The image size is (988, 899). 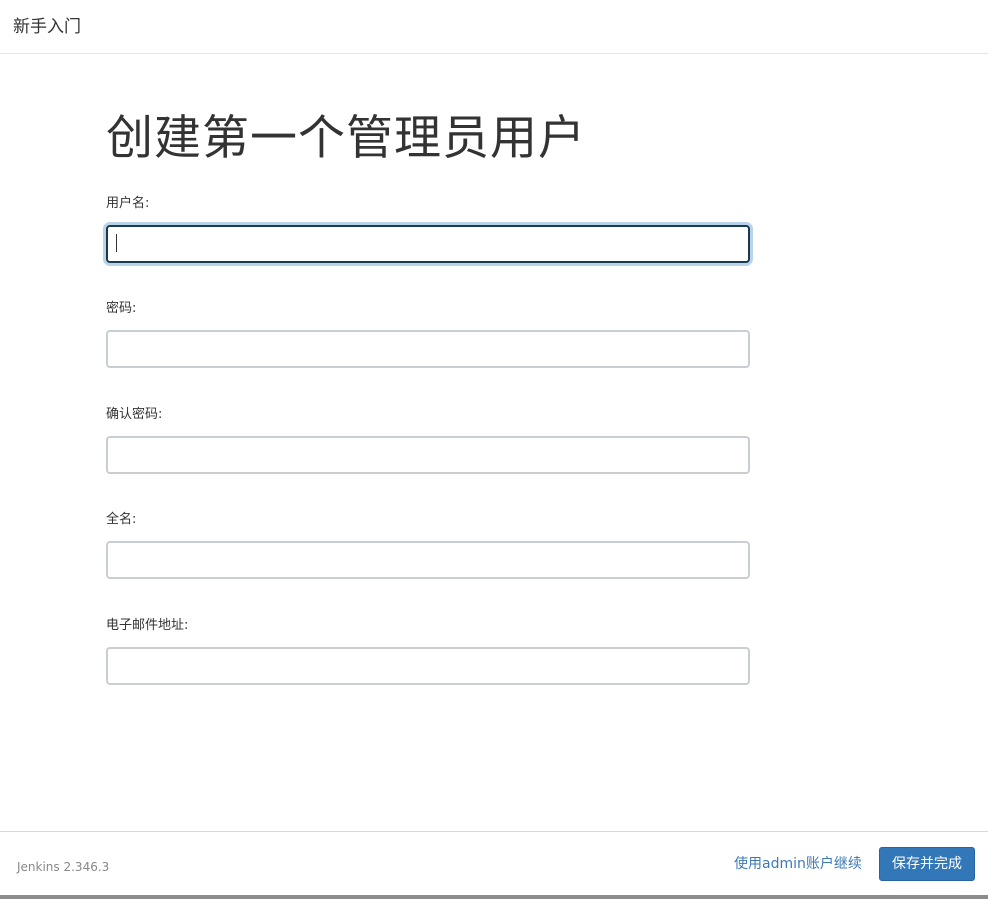 What do you see at coordinates (494, 27) in the screenshot?
I see `wizard-header: 新手入门` at bounding box center [494, 27].